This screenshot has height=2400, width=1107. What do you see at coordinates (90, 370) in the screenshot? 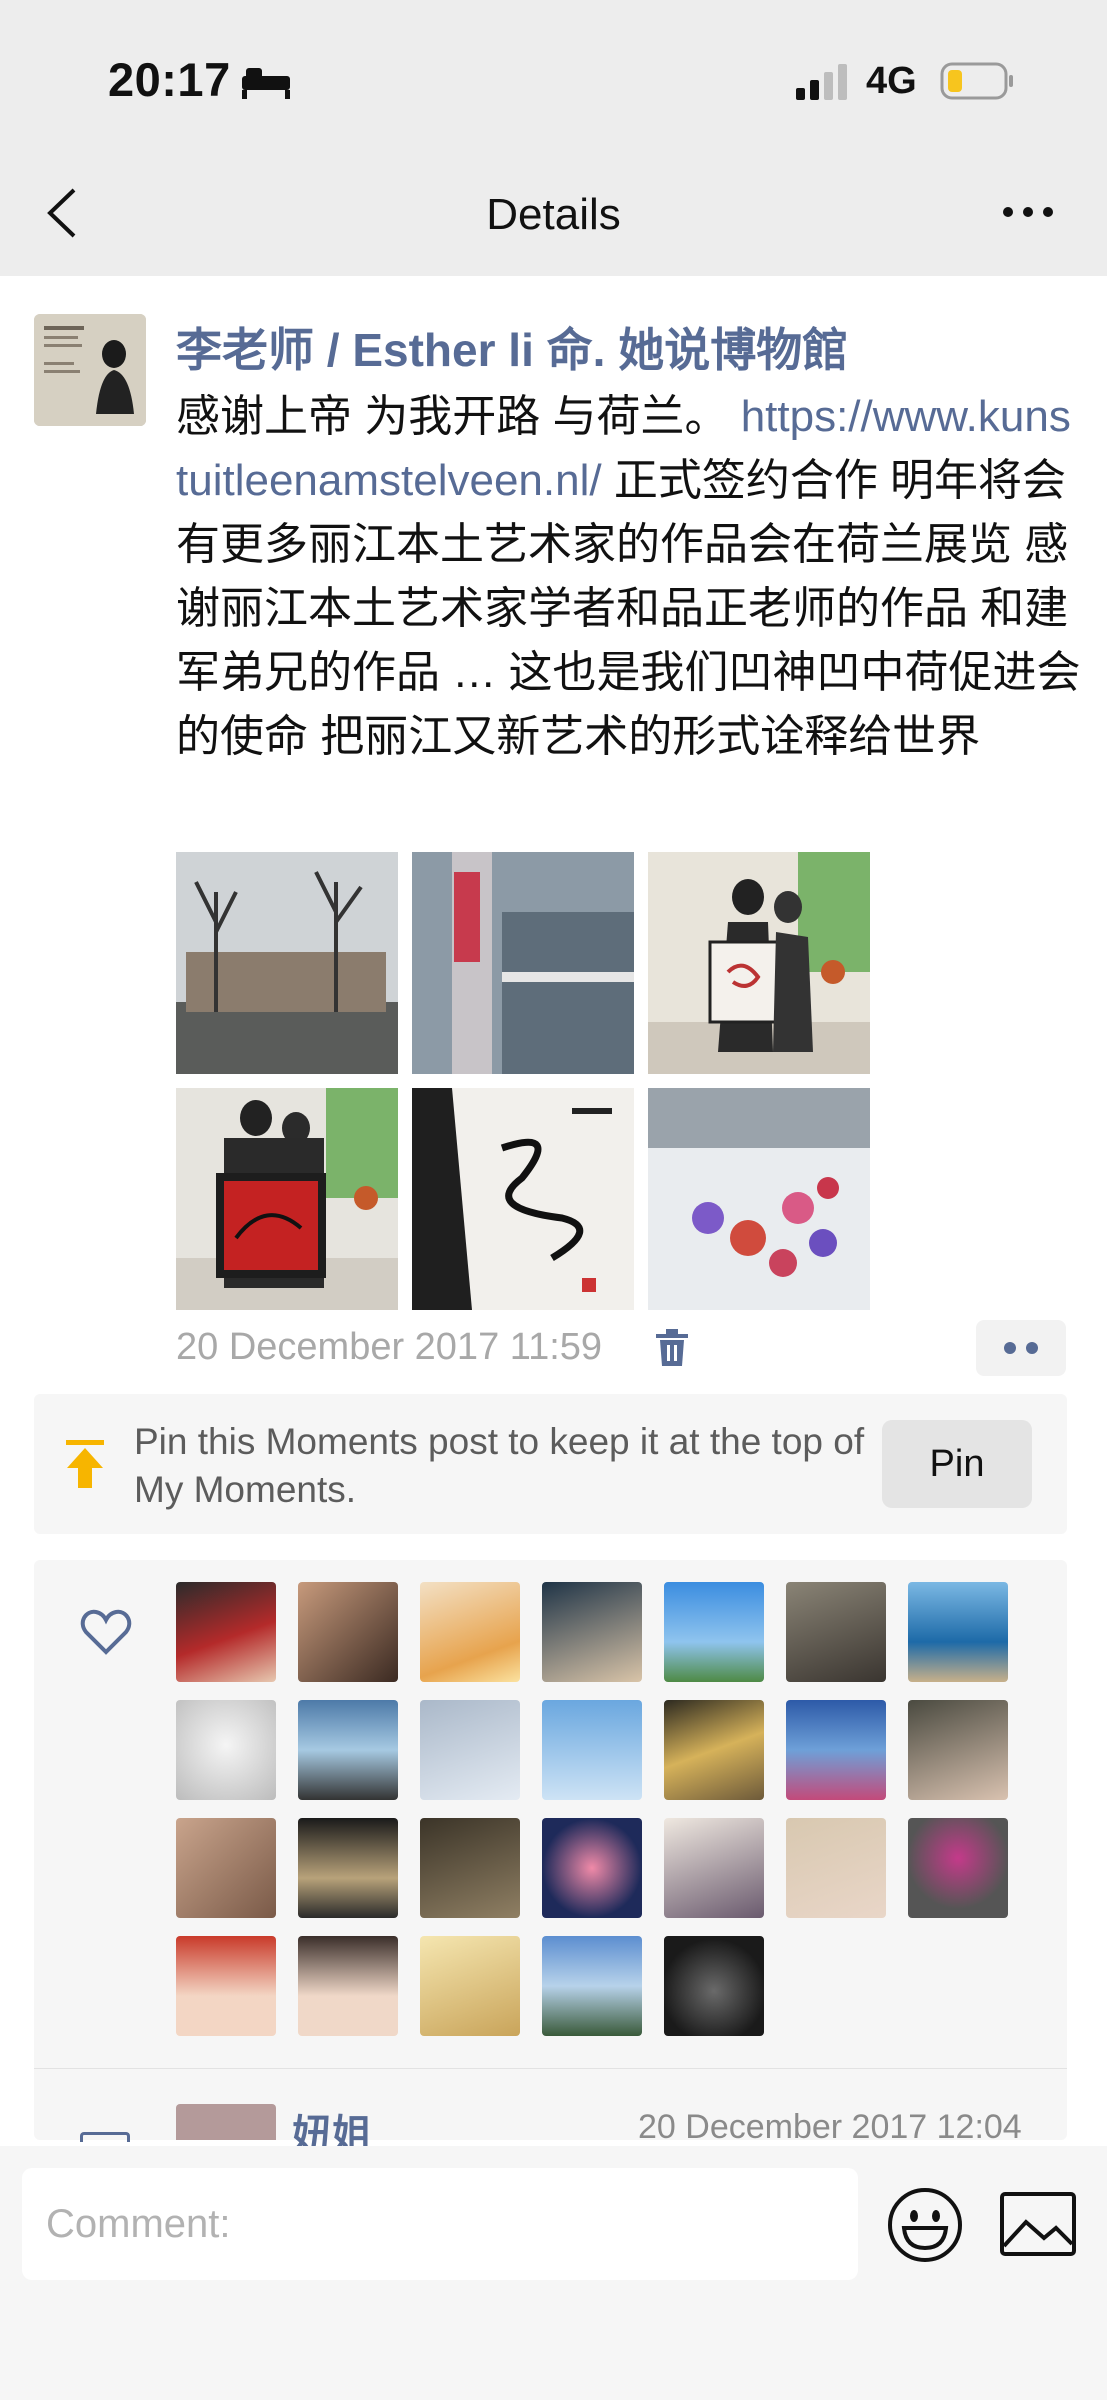
I see `author-avatar` at bounding box center [90, 370].